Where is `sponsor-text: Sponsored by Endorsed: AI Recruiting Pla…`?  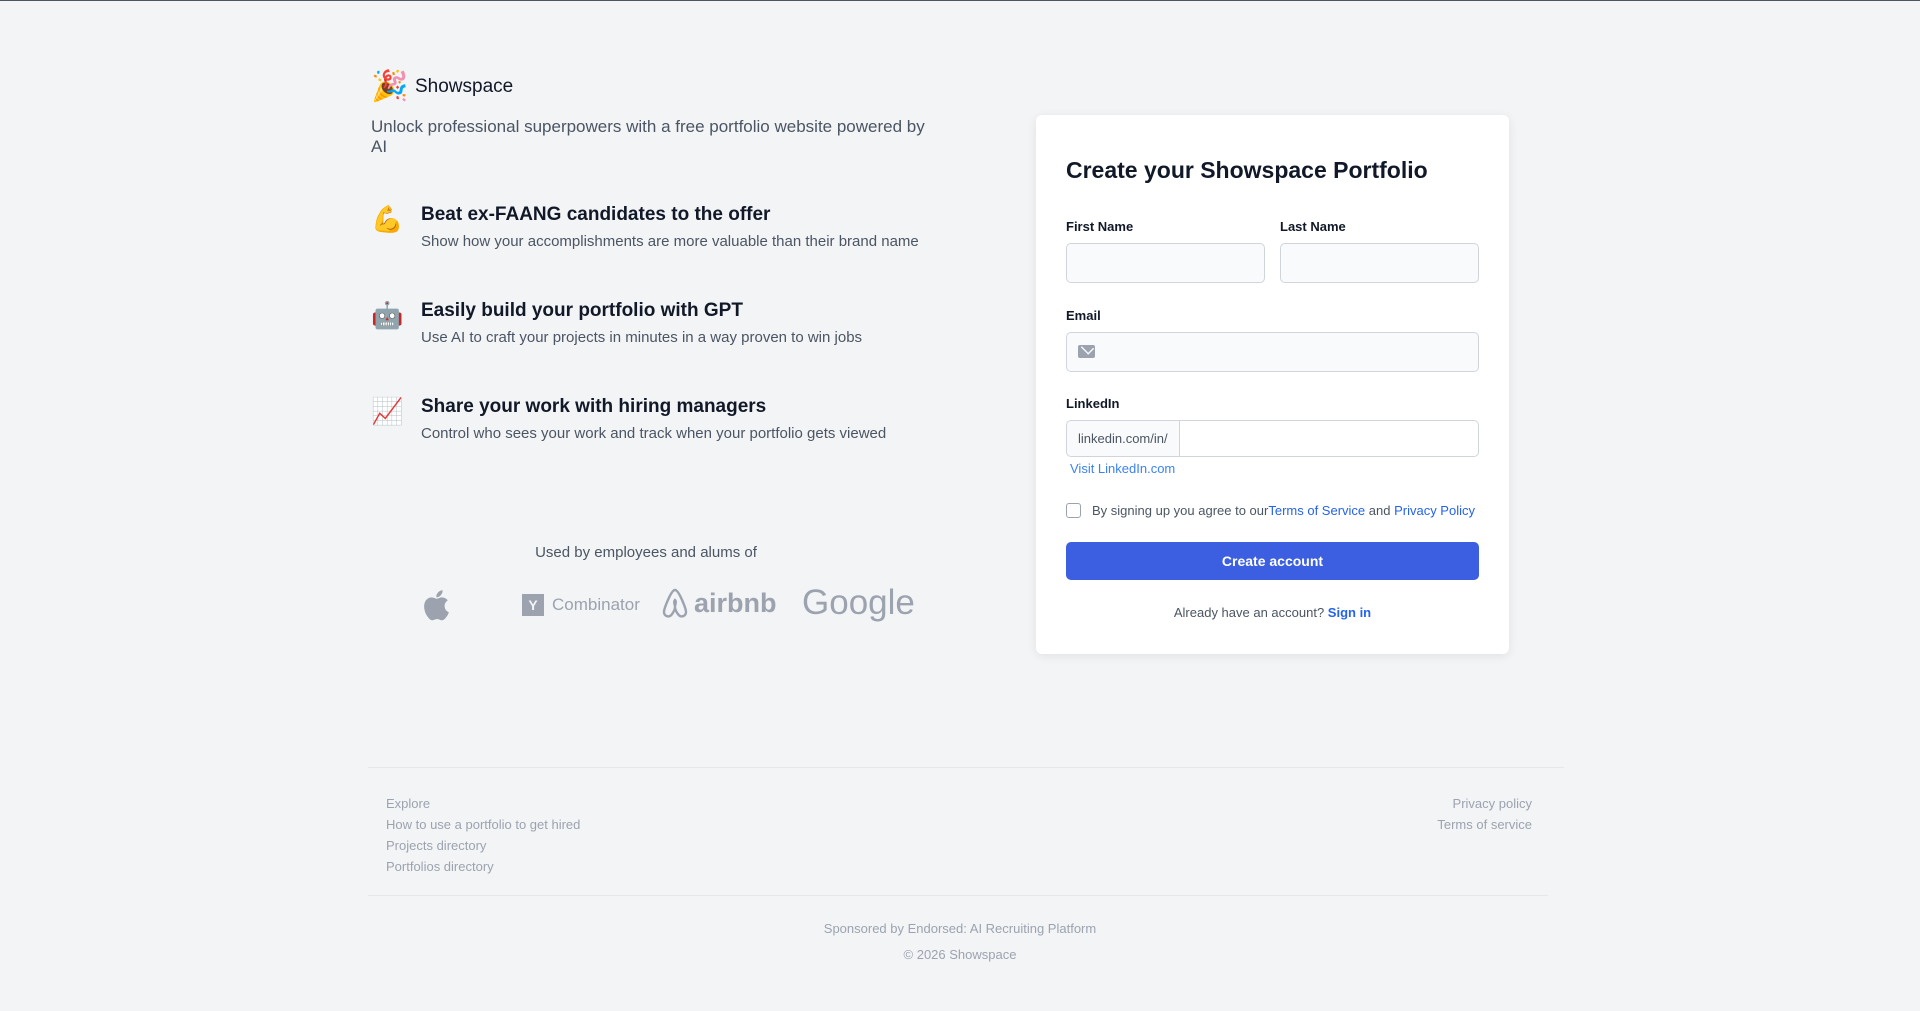 sponsor-text: Sponsored by Endorsed: AI Recruiting Pla… is located at coordinates (960, 928).